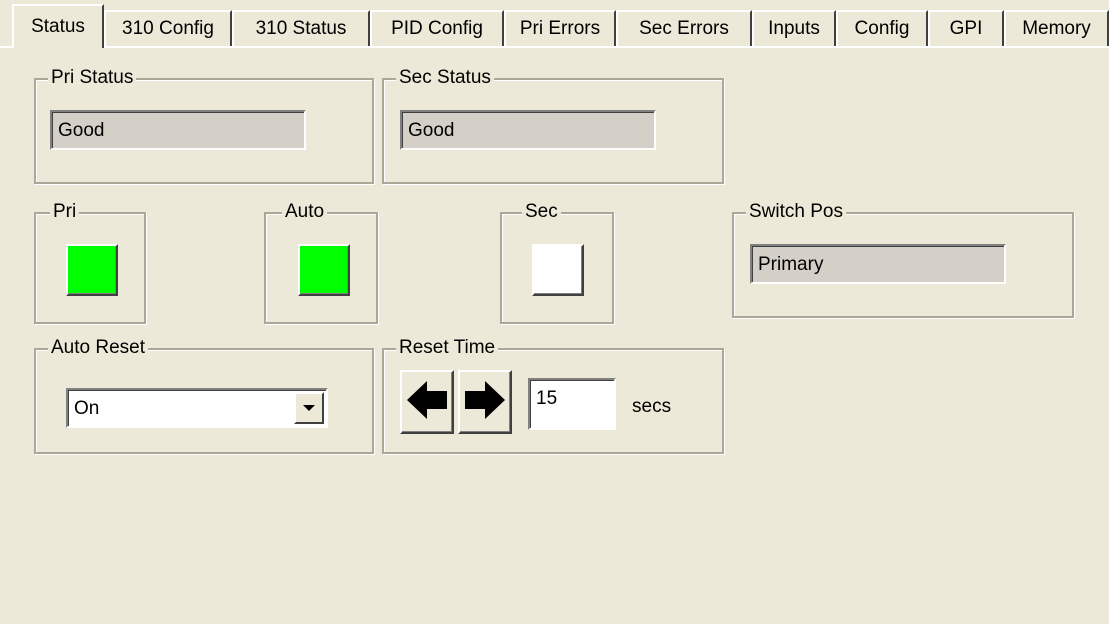 This screenshot has height=624, width=1109. I want to click on tab-label: Sec Errors, so click(684, 28).